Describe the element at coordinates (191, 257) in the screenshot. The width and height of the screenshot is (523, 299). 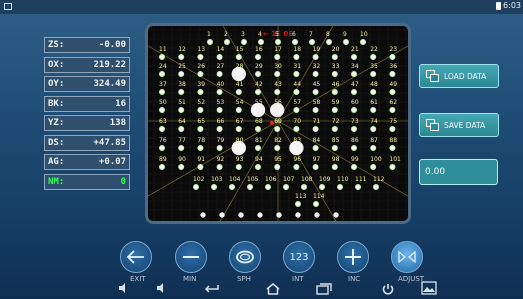
I see `minus-button` at that location.